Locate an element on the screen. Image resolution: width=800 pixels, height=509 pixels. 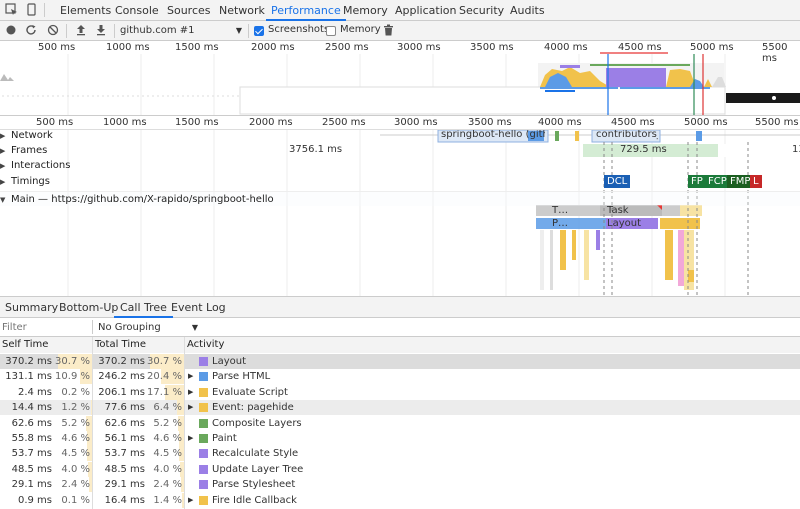
ruler-tick: 2500 ms is located at coordinates (344, 122).